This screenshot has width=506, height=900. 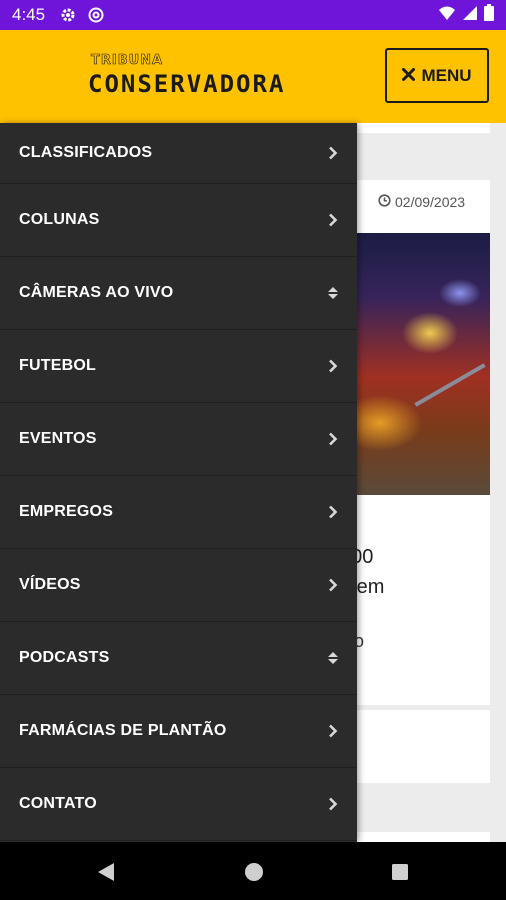 I want to click on drawer-item-label: EVENTOS, so click(x=58, y=438).